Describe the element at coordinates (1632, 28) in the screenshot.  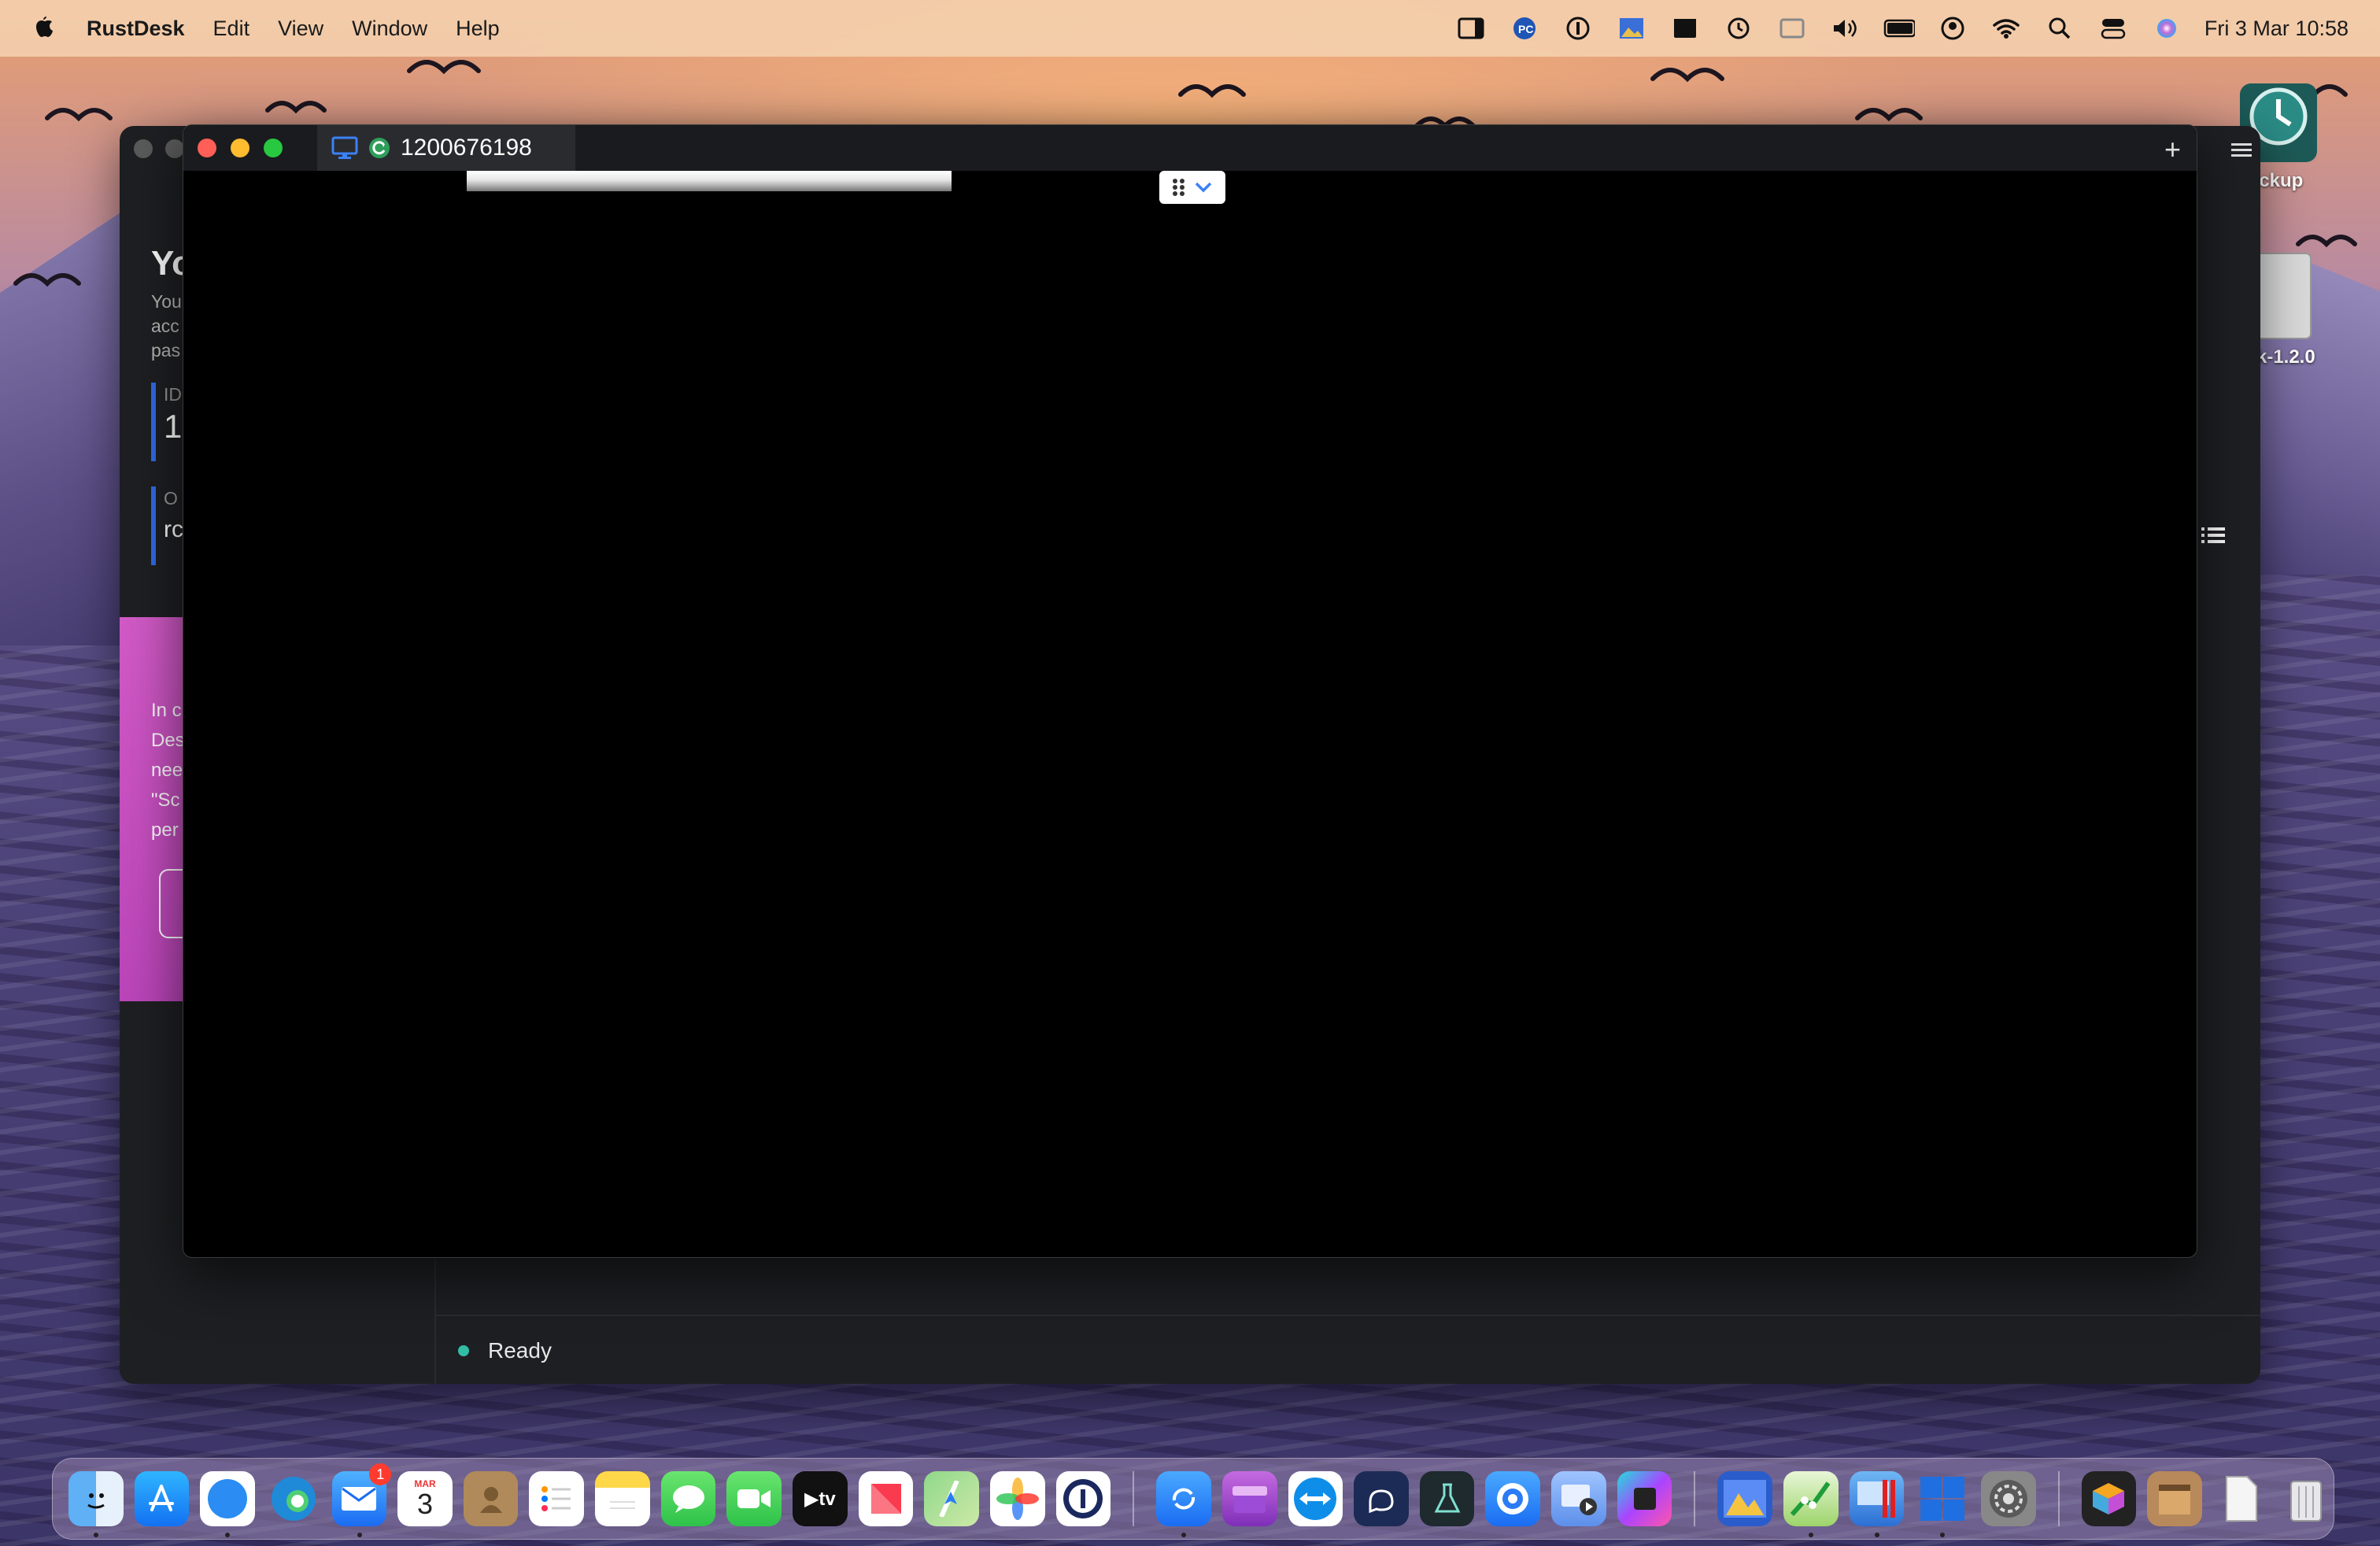
I see `image-icon` at that location.